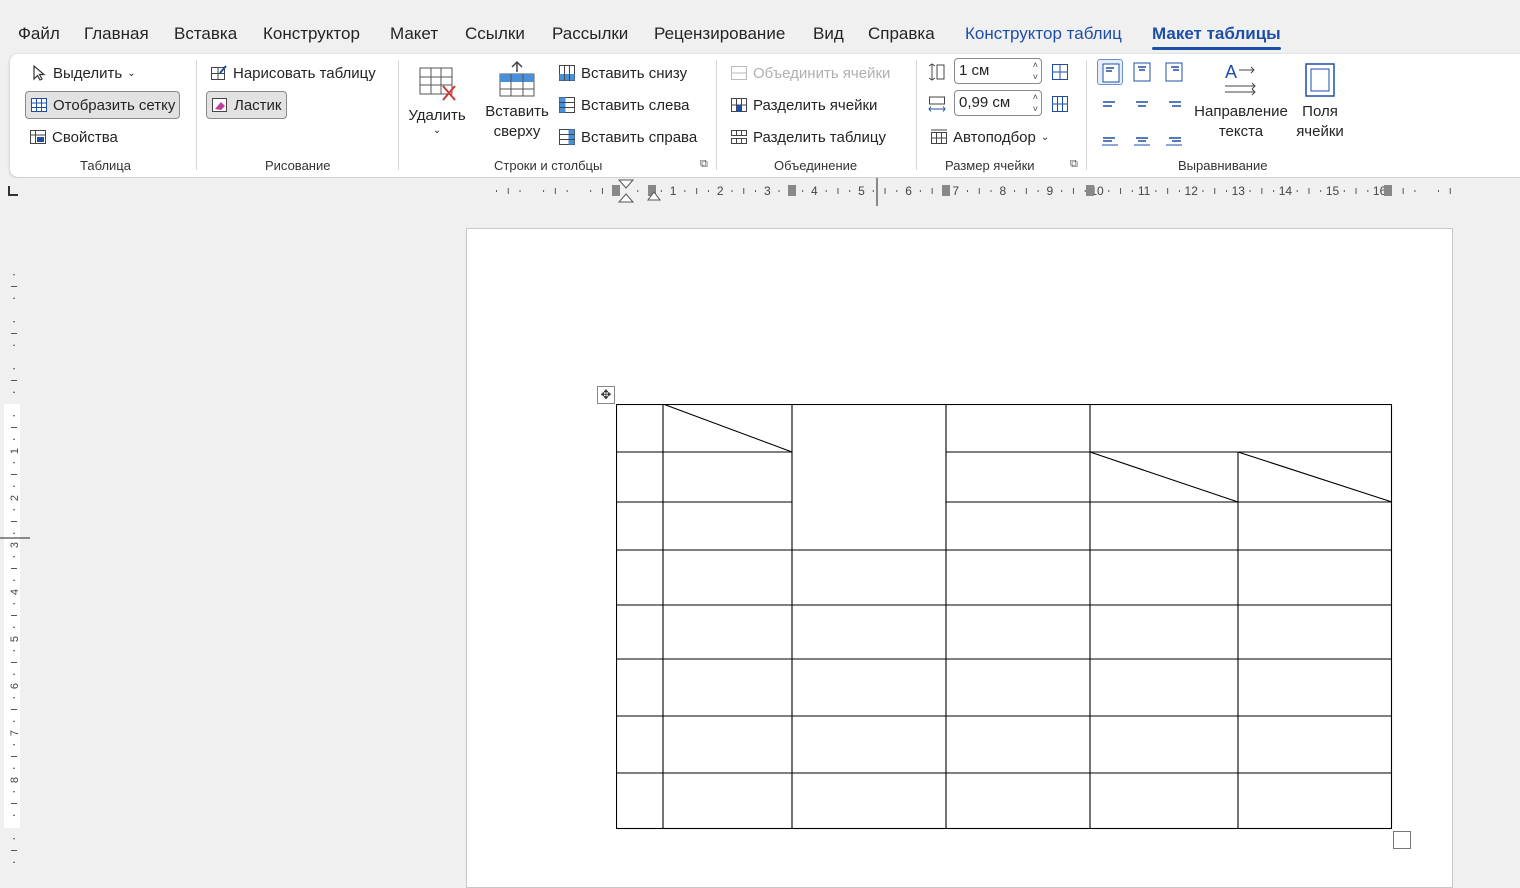 The image size is (1520, 888). I want to click on align-middle-left-icon, so click(1109, 104).